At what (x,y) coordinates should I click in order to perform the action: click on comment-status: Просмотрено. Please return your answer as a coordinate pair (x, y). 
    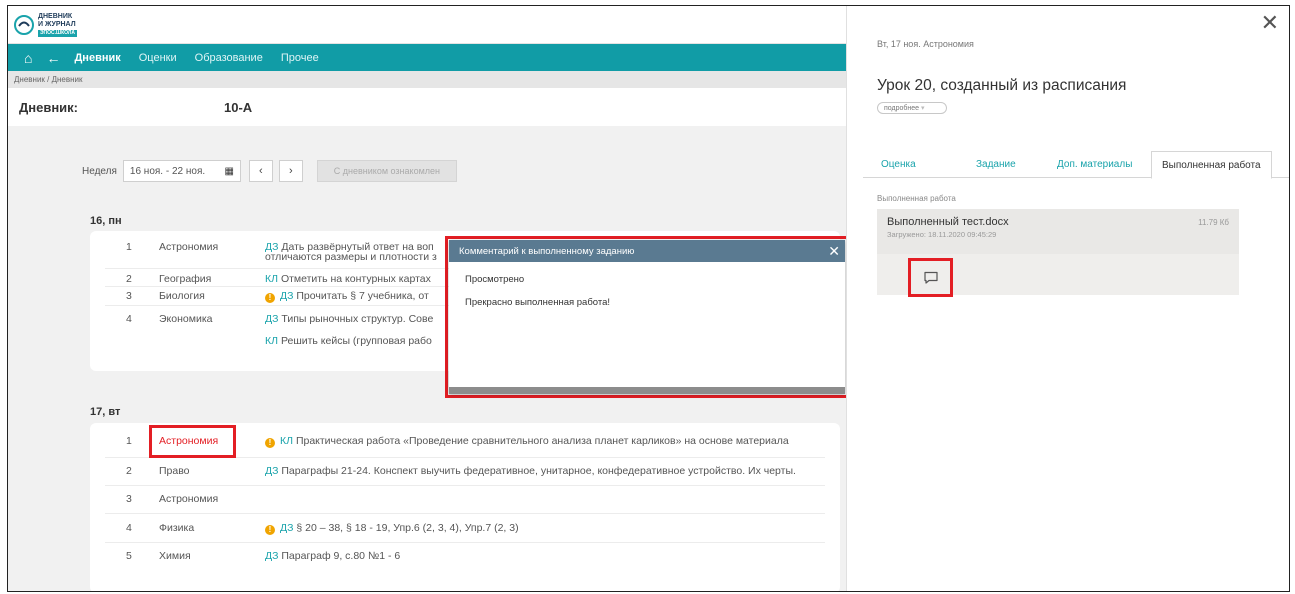
    Looking at the image, I should click on (495, 279).